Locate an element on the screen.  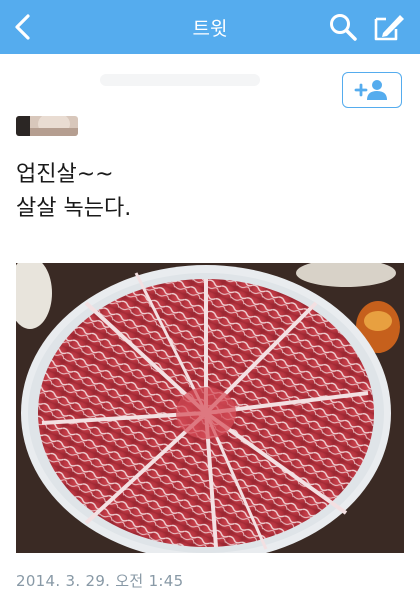
add-user-icon is located at coordinates (370, 90).